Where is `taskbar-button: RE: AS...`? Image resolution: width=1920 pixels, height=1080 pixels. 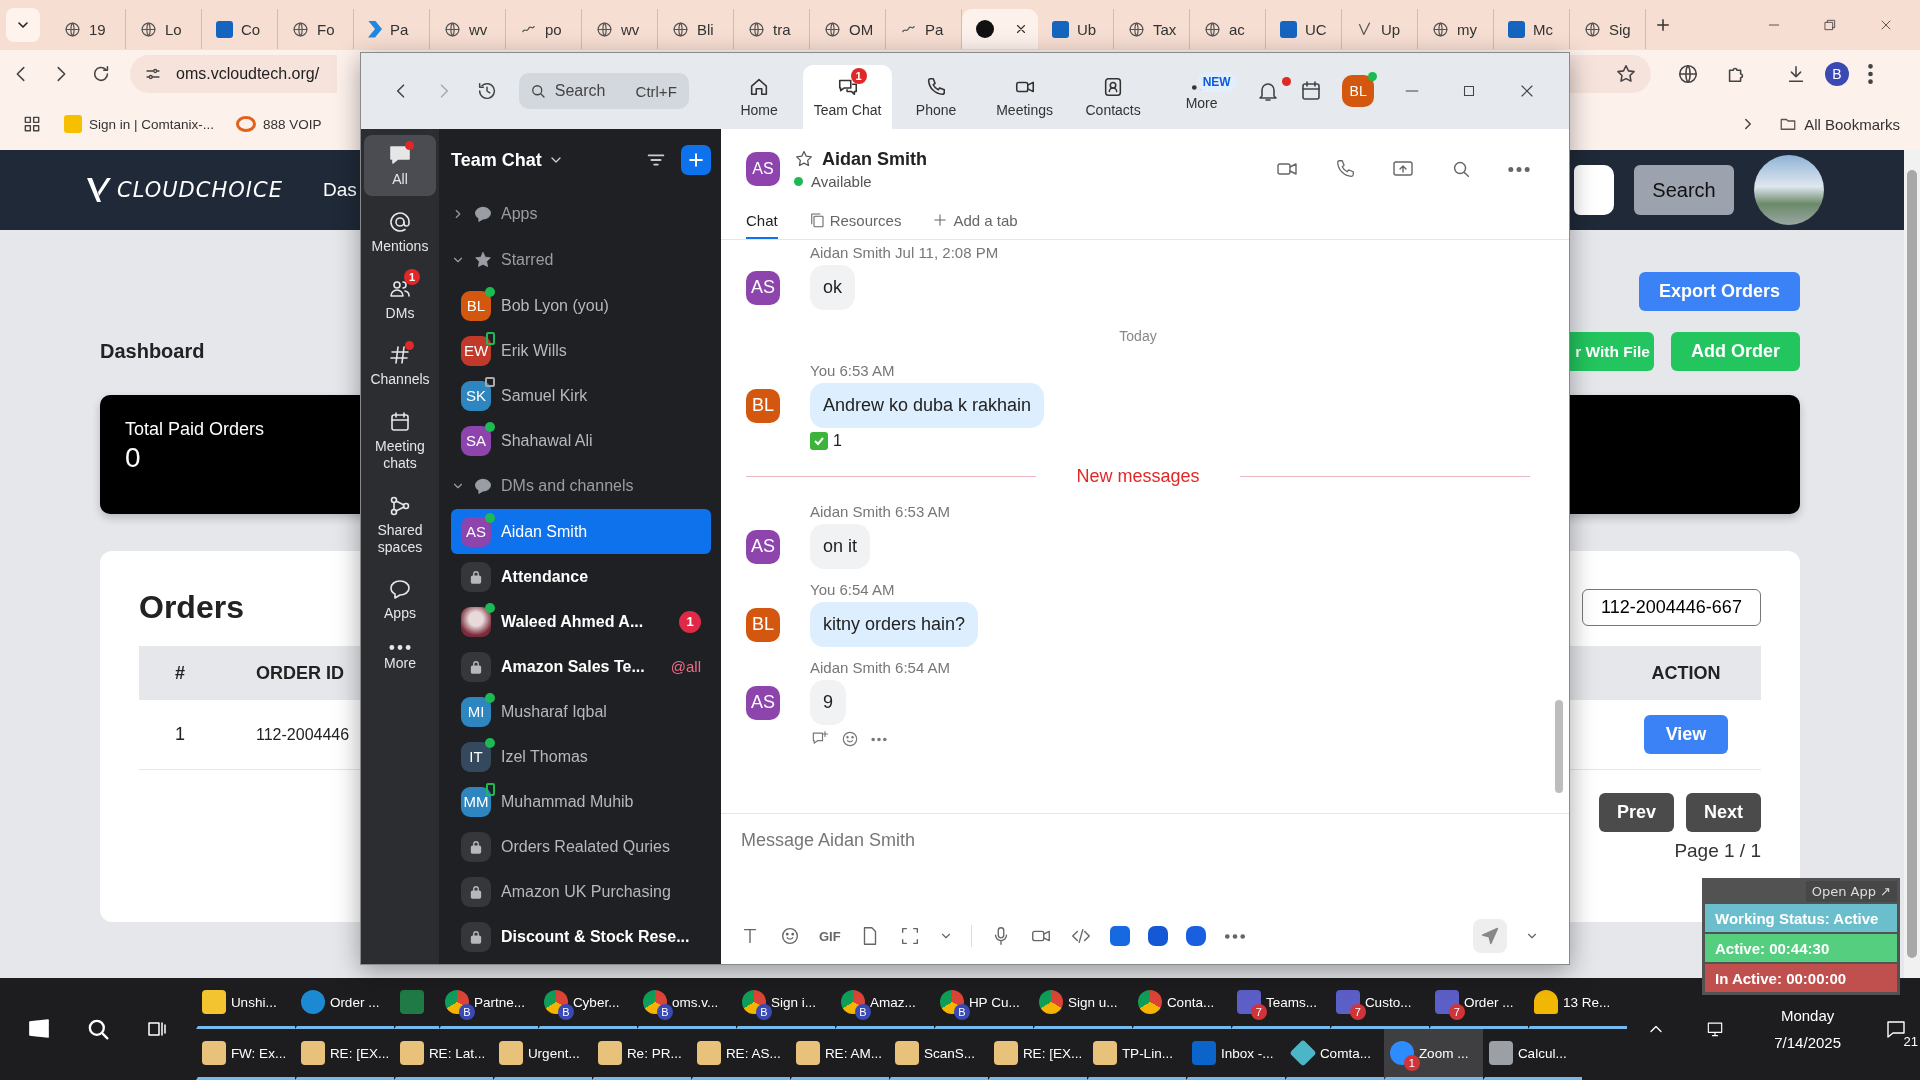
taskbar-button: RE: AS... is located at coordinates (740, 1054).